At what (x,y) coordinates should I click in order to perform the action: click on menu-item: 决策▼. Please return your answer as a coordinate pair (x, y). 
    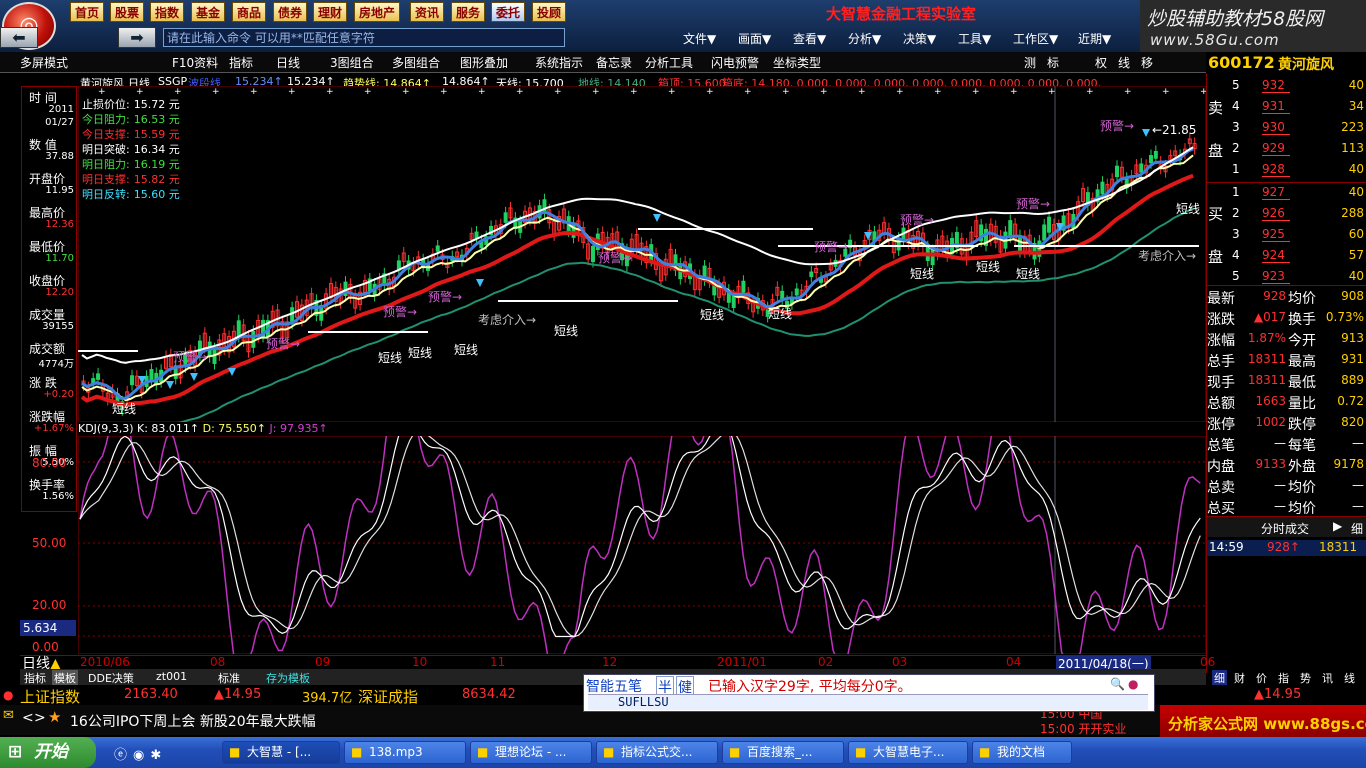
    Looking at the image, I should click on (919, 38).